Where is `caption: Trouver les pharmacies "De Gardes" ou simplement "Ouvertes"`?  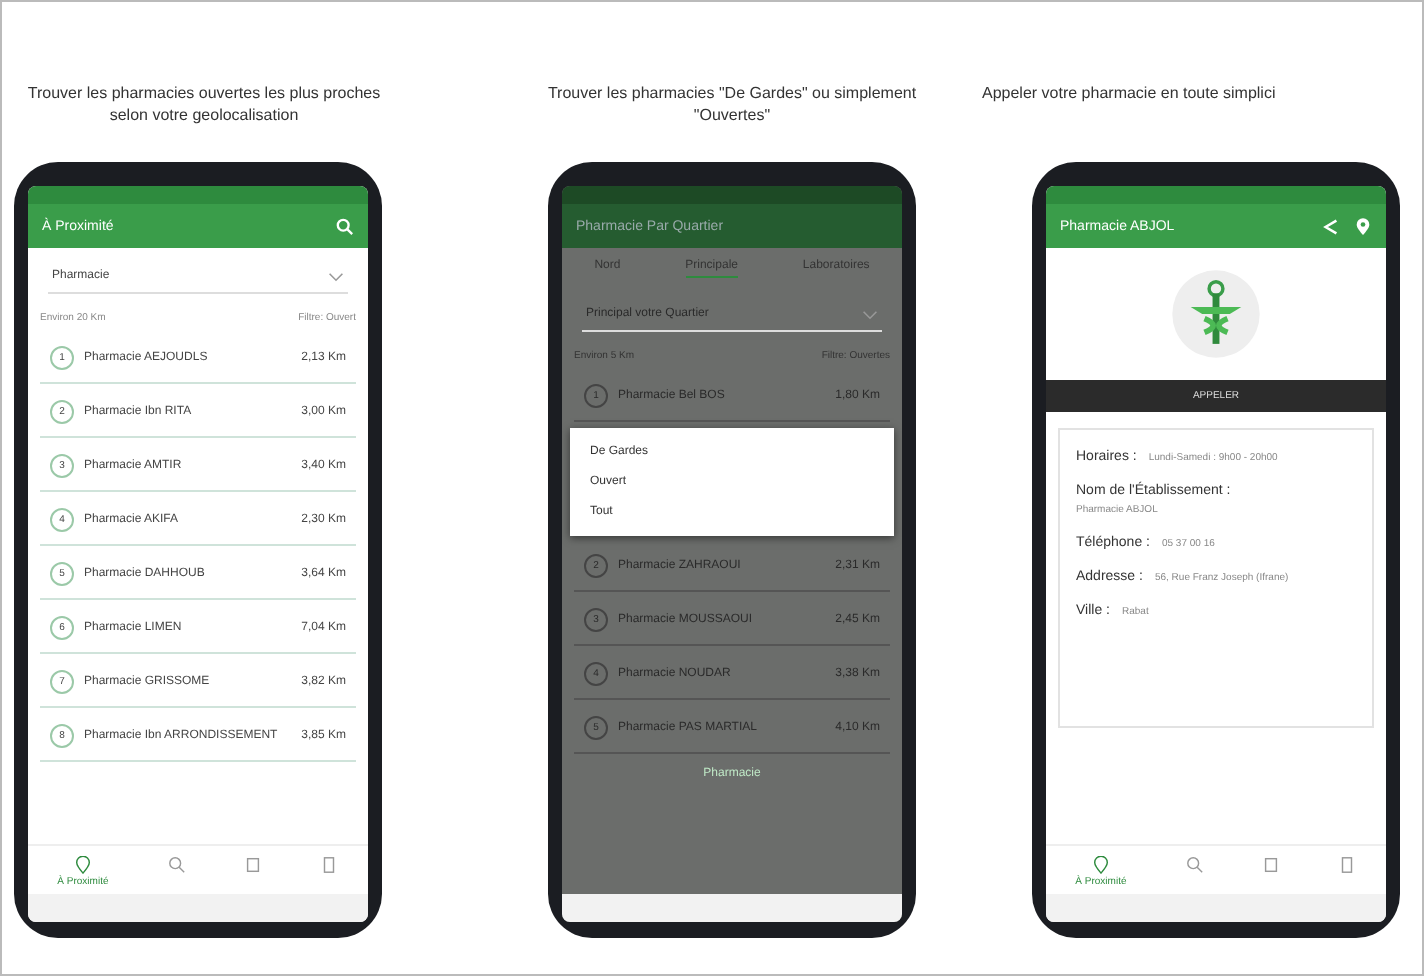 caption: Trouver les pharmacies "De Gardes" ou simplement "Ouvertes" is located at coordinates (732, 105).